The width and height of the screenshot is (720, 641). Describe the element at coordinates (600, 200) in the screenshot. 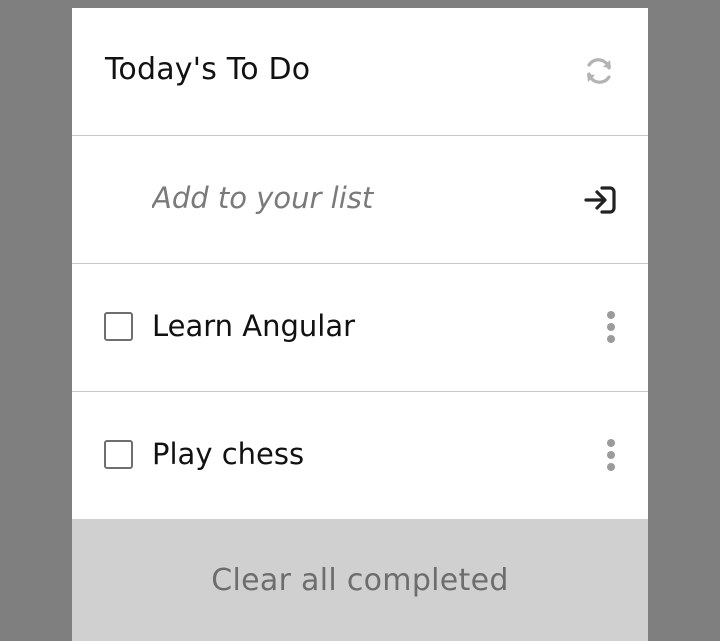

I see `sign-in-arrow-icon` at that location.